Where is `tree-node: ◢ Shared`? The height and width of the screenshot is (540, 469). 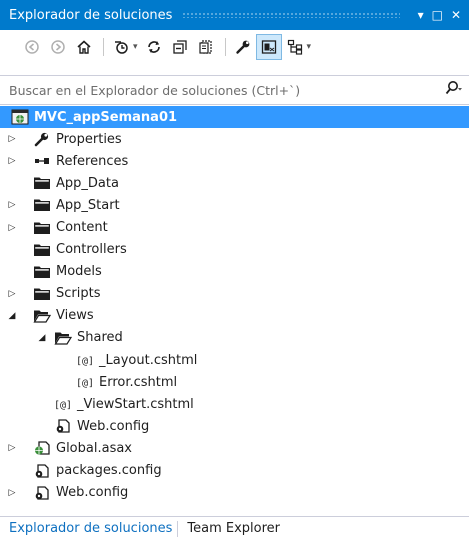
tree-node: ◢ Shared is located at coordinates (234, 338).